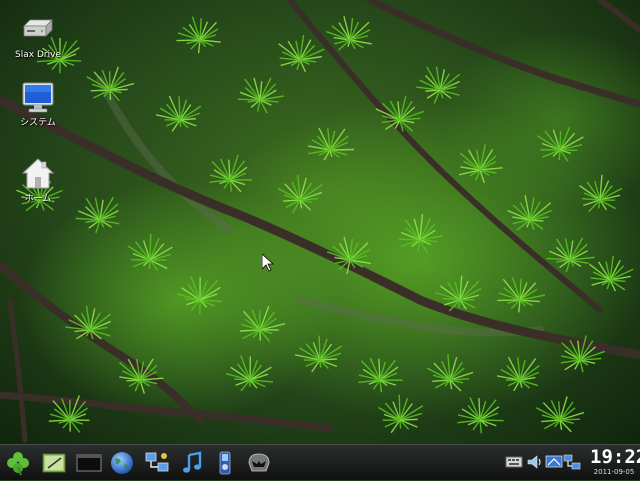 The image size is (640, 481). I want to click on helmet-launcher, so click(259, 463).